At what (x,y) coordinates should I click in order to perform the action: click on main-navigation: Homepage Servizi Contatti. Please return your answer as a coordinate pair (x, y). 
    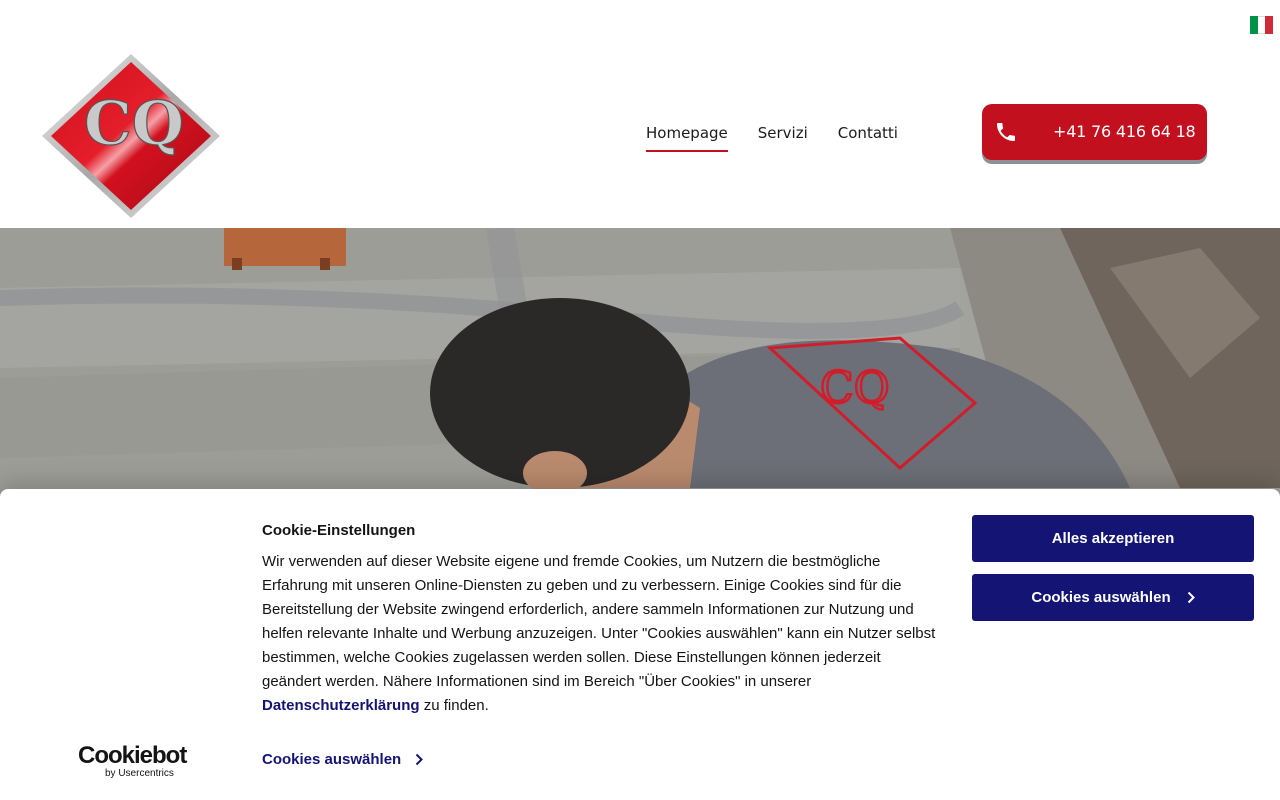
    Looking at the image, I should click on (772, 138).